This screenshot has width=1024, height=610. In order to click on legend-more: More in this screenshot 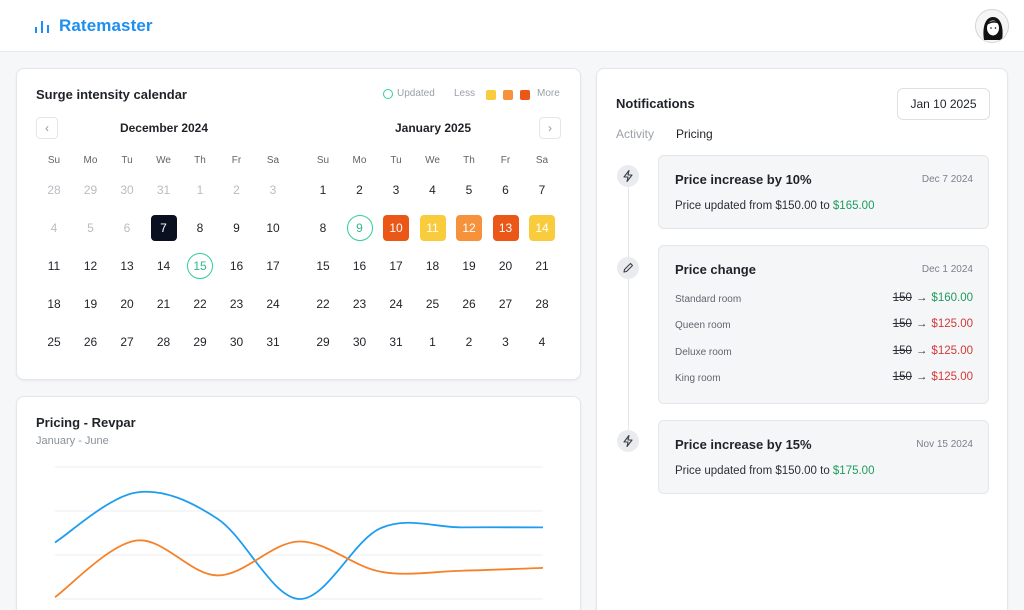, I will do `click(548, 93)`.